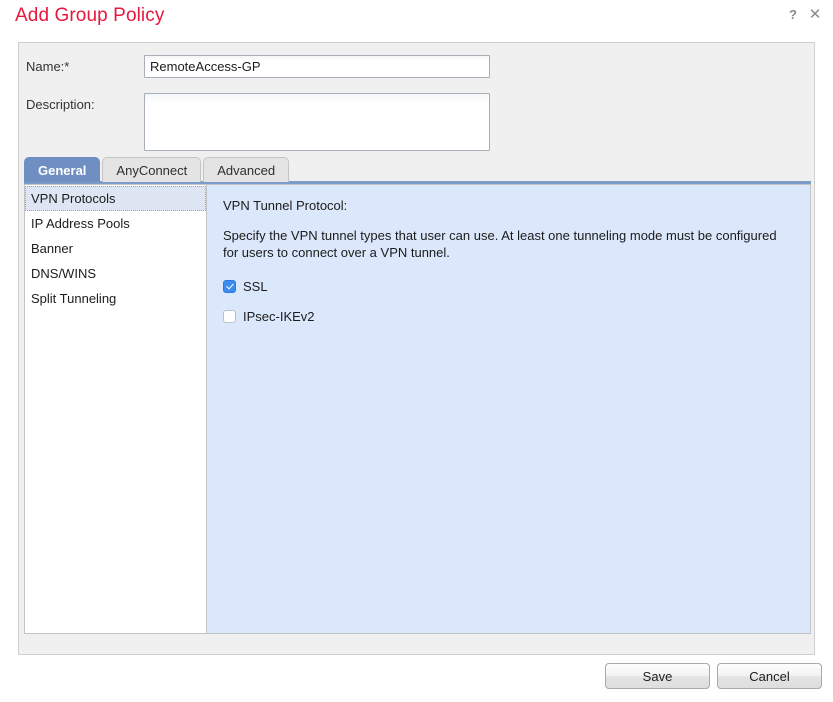  What do you see at coordinates (115, 223) in the screenshot?
I see `sidebar-item-ip-address-pools: IP Address Pools` at bounding box center [115, 223].